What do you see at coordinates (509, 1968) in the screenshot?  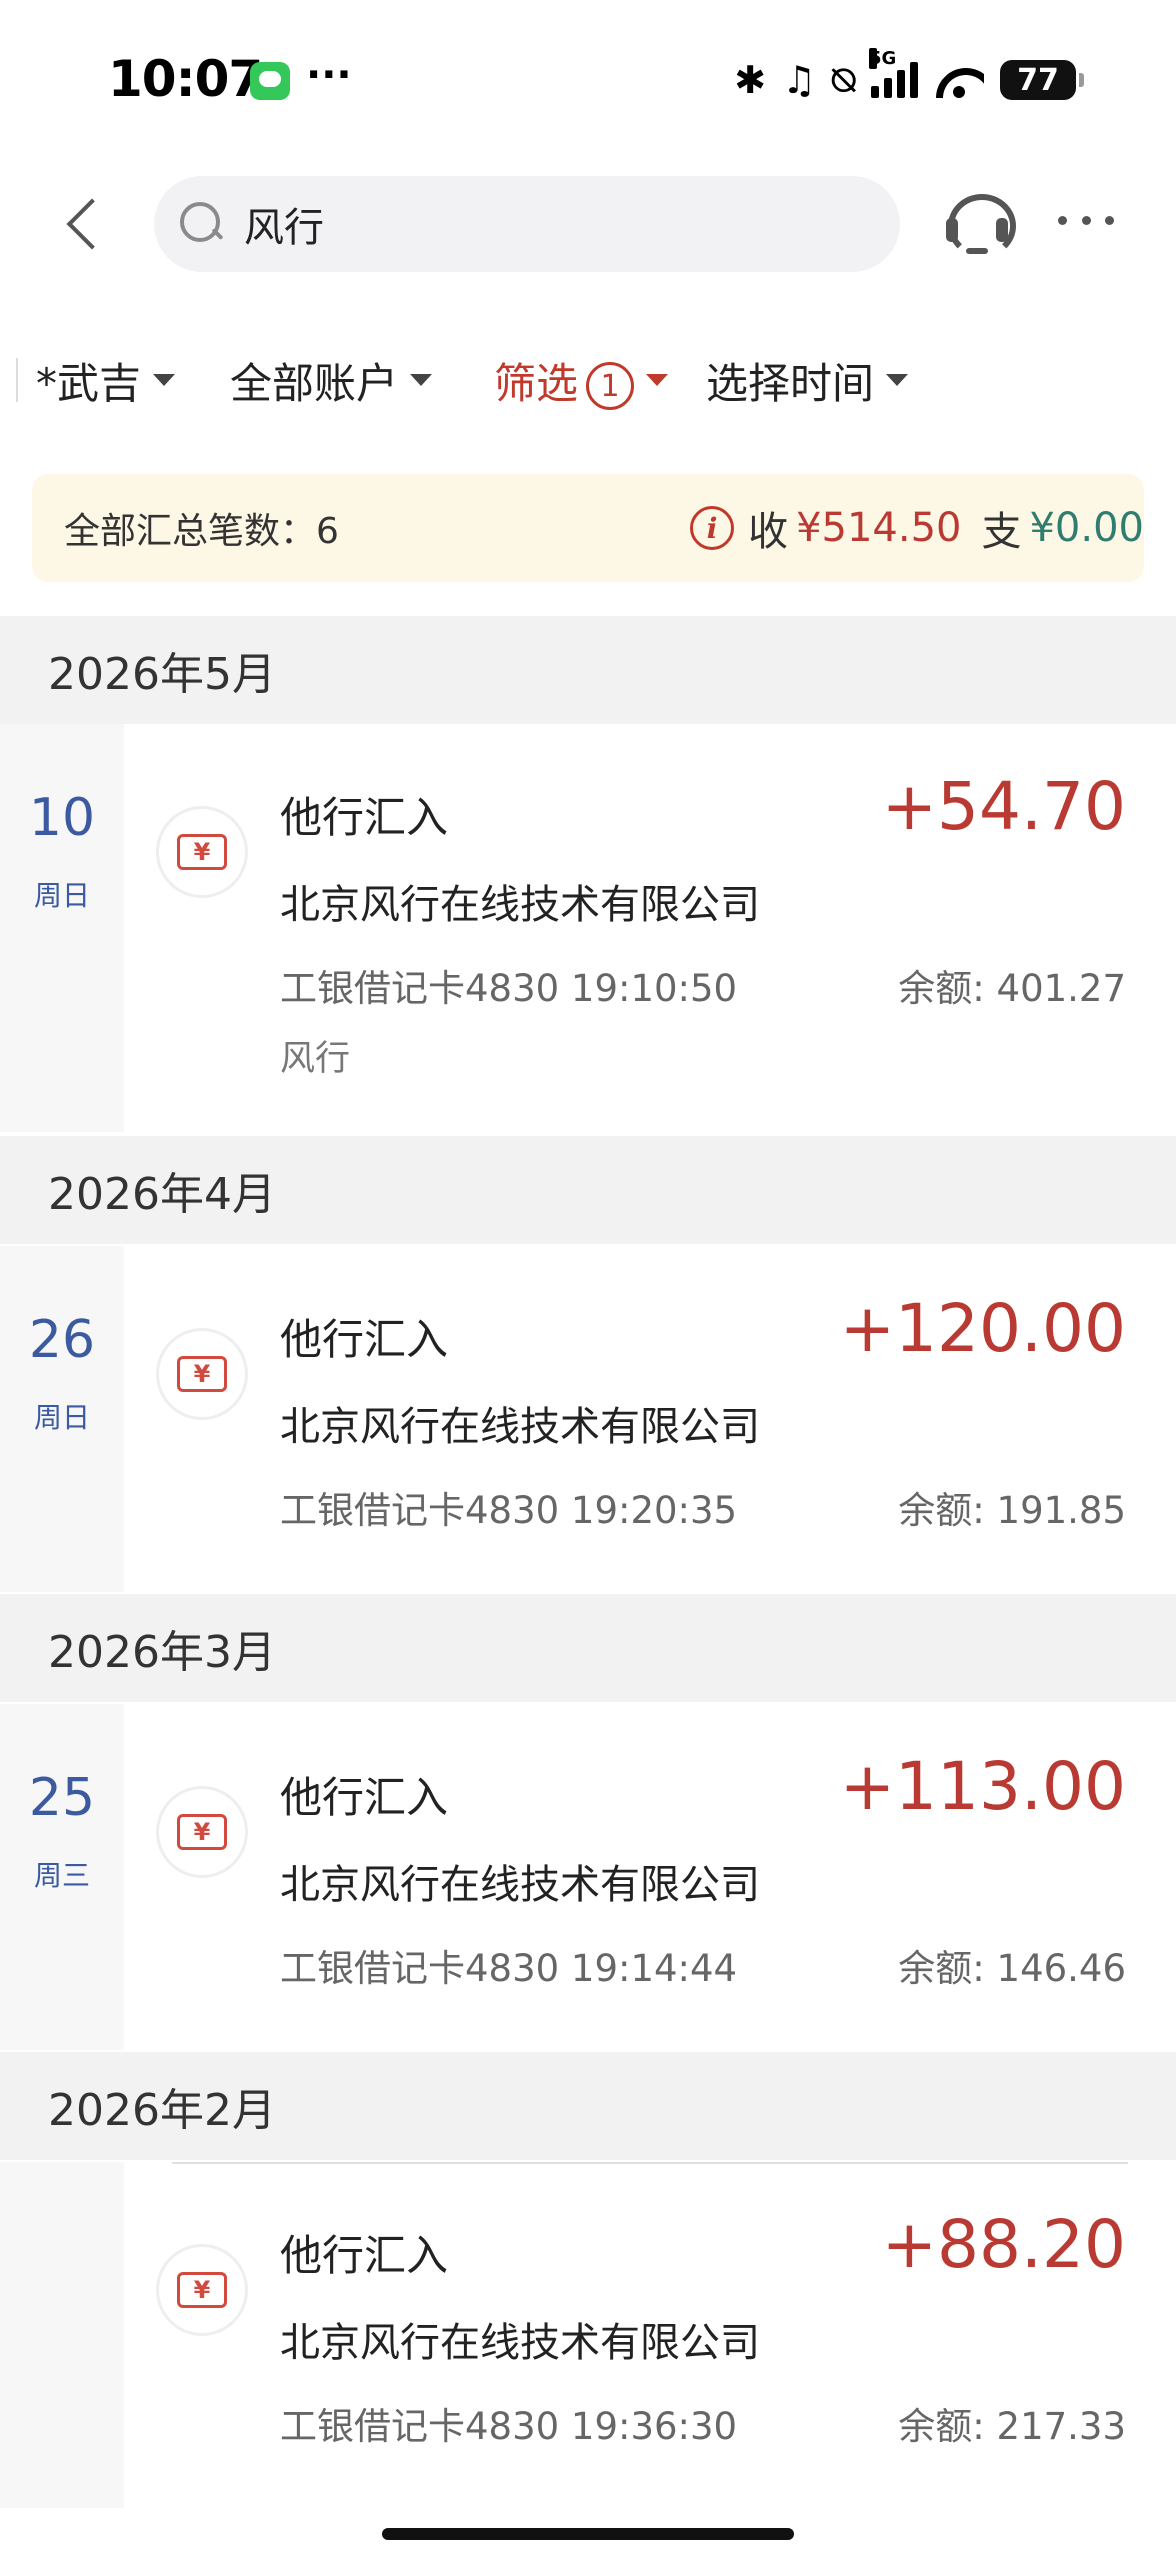 I see `transaction-card-time: 工银借记卡4830 19:14:44` at bounding box center [509, 1968].